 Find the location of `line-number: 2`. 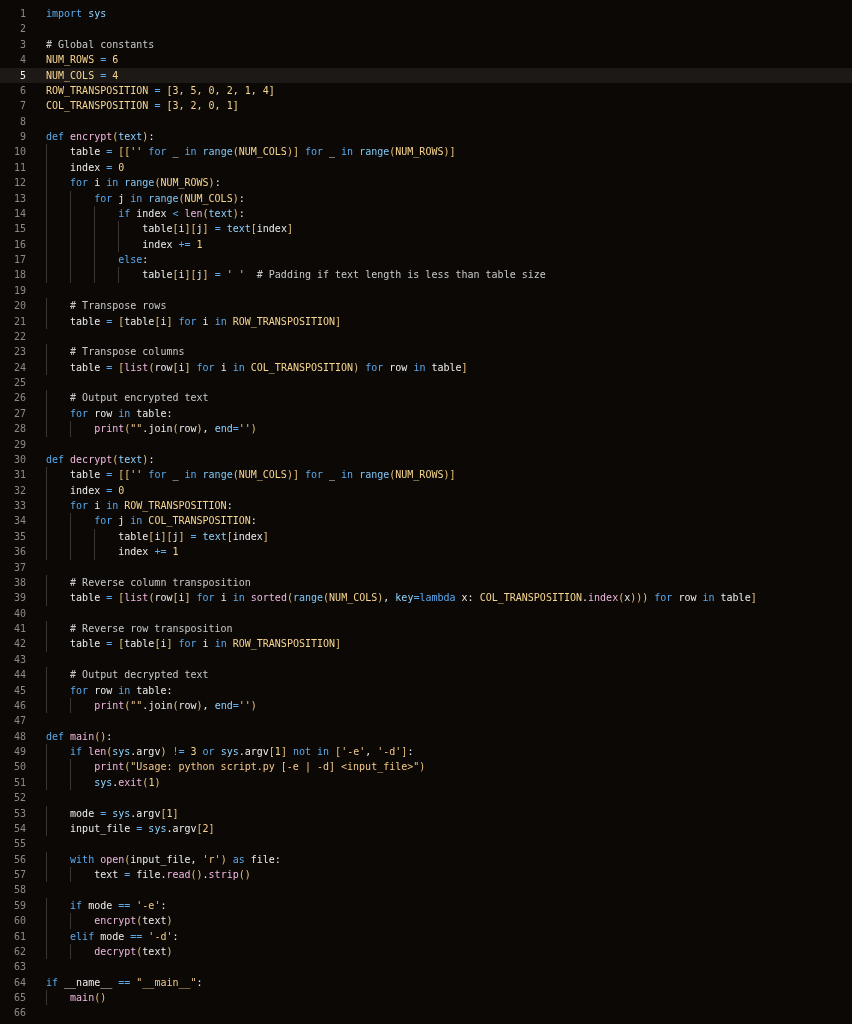

line-number: 2 is located at coordinates (22, 29).